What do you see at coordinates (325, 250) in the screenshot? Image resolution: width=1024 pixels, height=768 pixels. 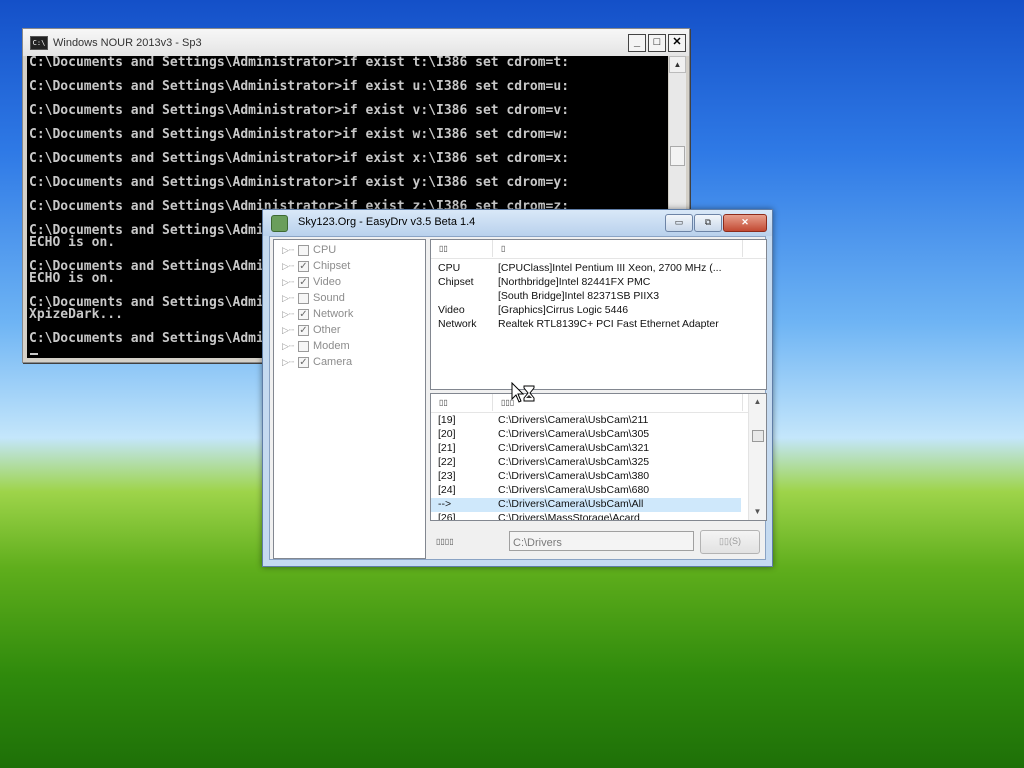 I see `tree-item-label: CPU` at bounding box center [325, 250].